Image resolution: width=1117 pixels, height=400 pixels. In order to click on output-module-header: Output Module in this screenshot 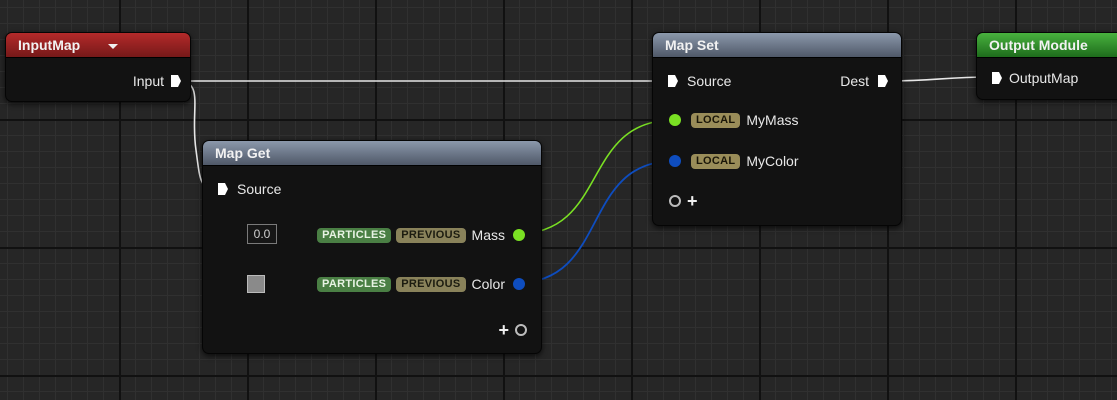, I will do `click(1047, 45)`.